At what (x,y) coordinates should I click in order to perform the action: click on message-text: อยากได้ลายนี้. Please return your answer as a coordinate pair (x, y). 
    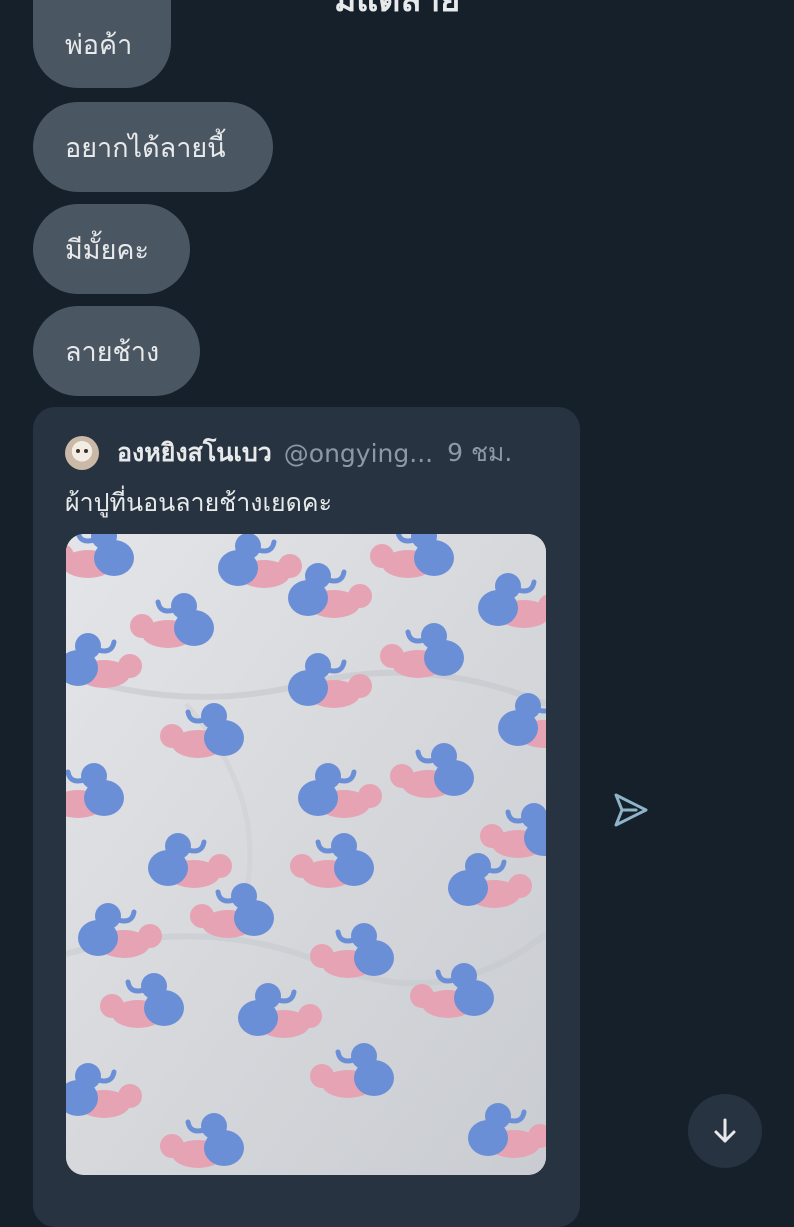
    Looking at the image, I should click on (145, 148).